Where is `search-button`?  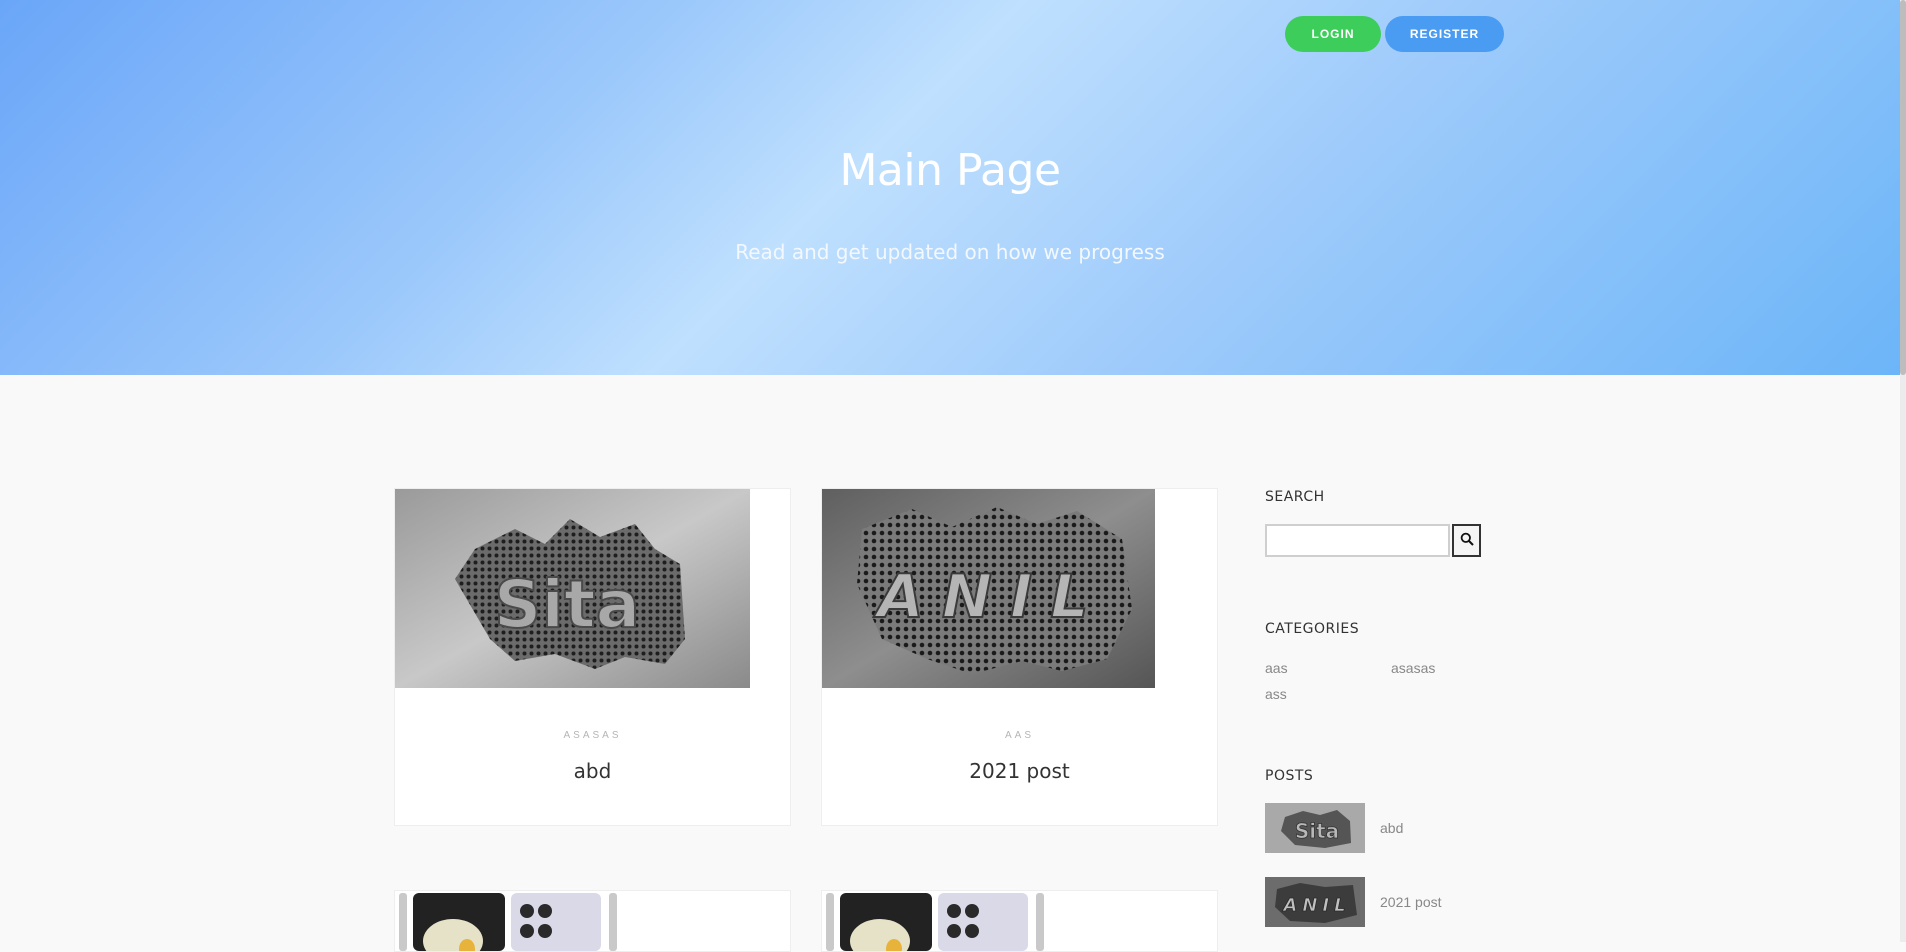
search-button is located at coordinates (1466, 540).